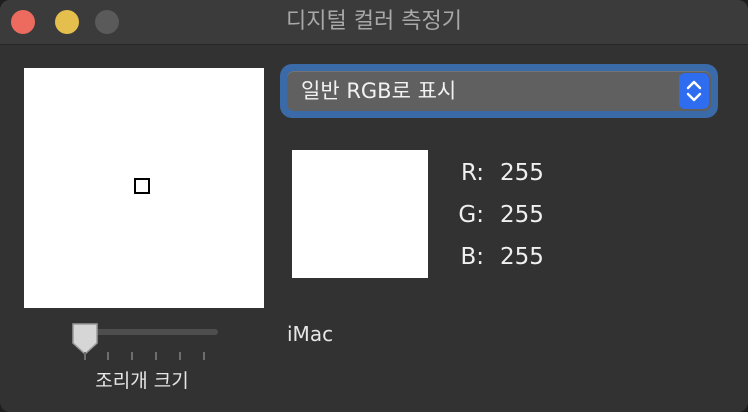 The width and height of the screenshot is (748, 412). Describe the element at coordinates (522, 173) in the screenshot. I see `red-value: 255` at that location.